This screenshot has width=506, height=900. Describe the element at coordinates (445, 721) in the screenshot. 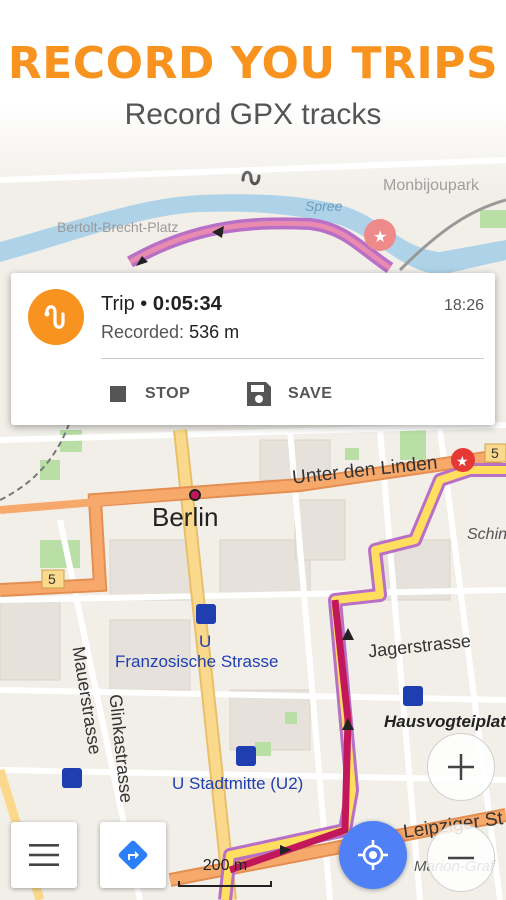

I see `map-label-hausvogteiplatz: Hausvogteiplatz` at that location.